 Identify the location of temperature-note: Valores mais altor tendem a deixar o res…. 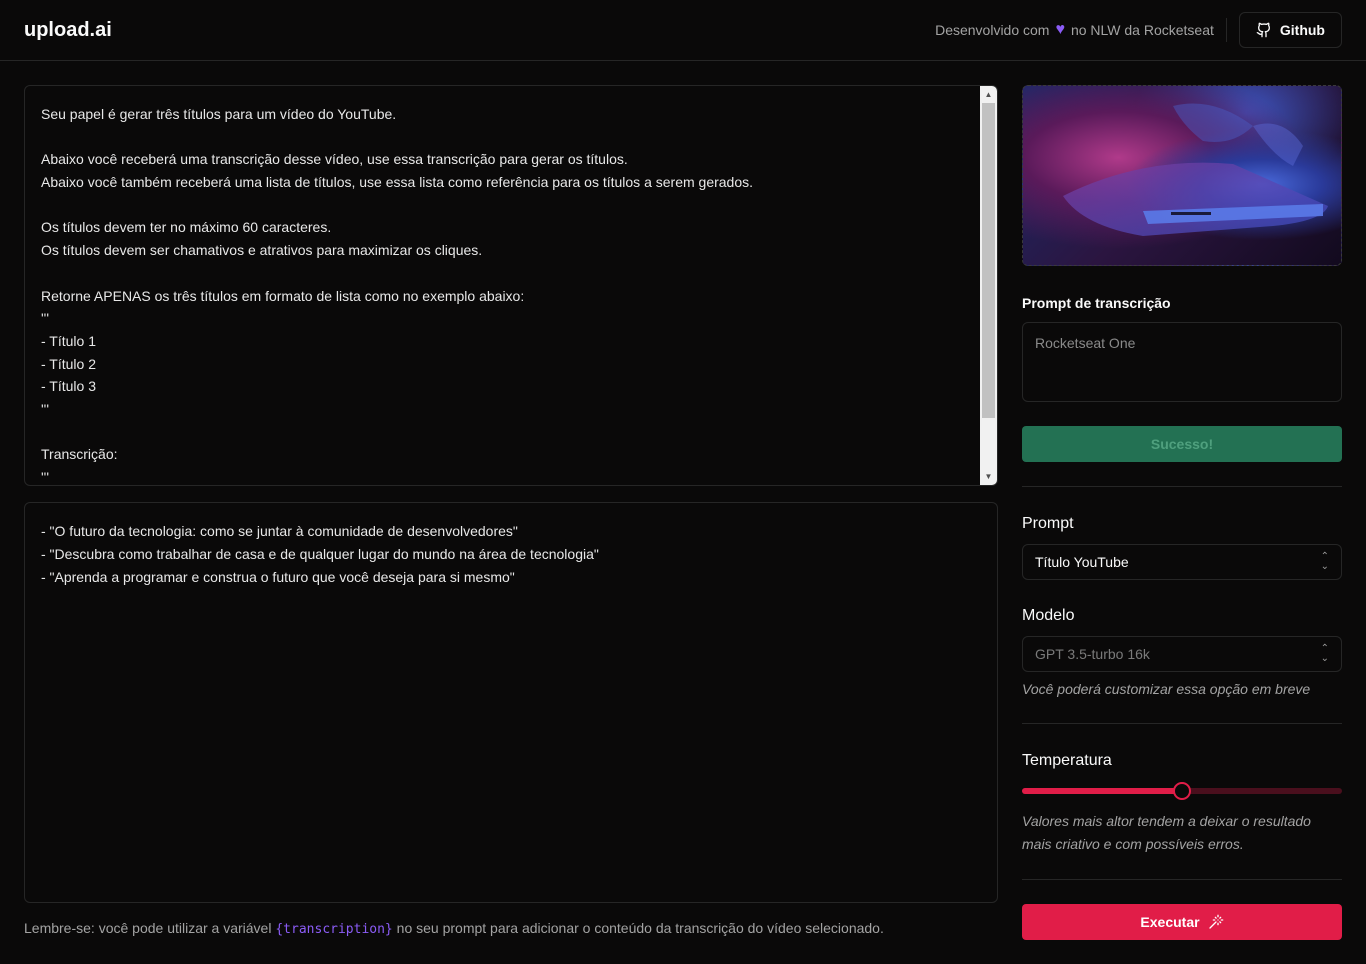
(1166, 832).